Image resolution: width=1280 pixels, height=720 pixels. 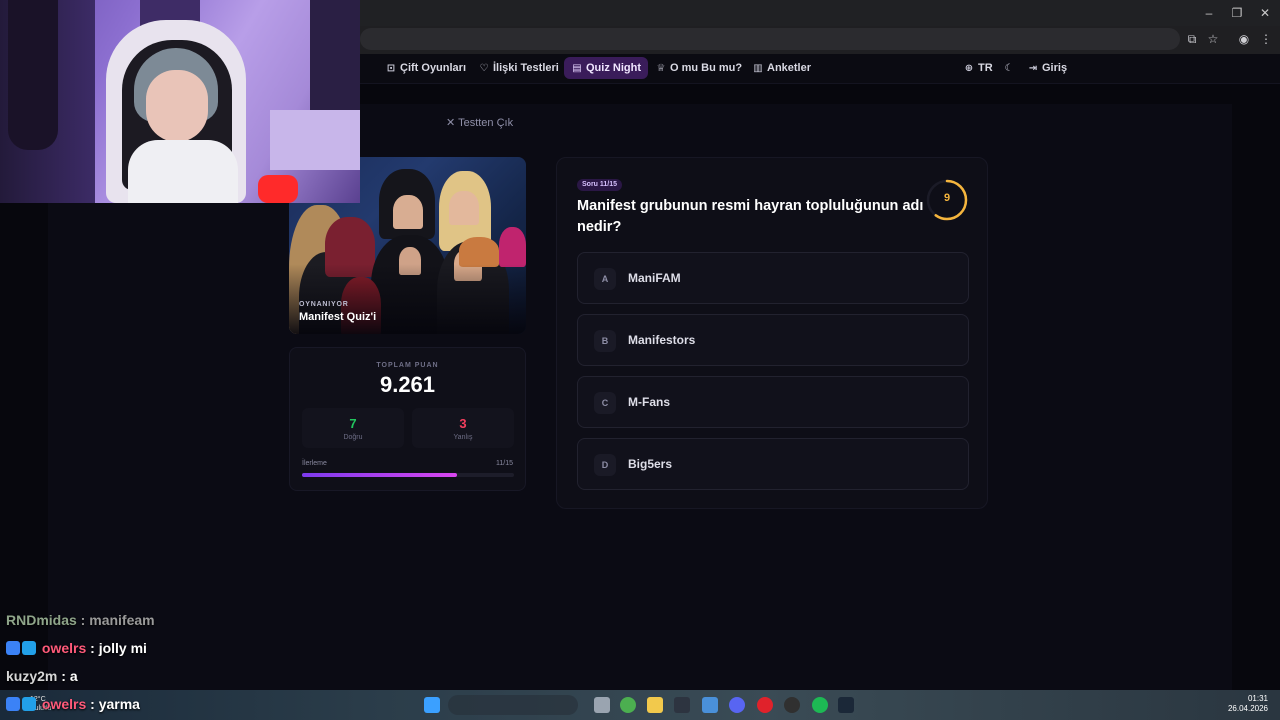 I want to click on language-button: ⊕ TR, so click(x=978, y=68).